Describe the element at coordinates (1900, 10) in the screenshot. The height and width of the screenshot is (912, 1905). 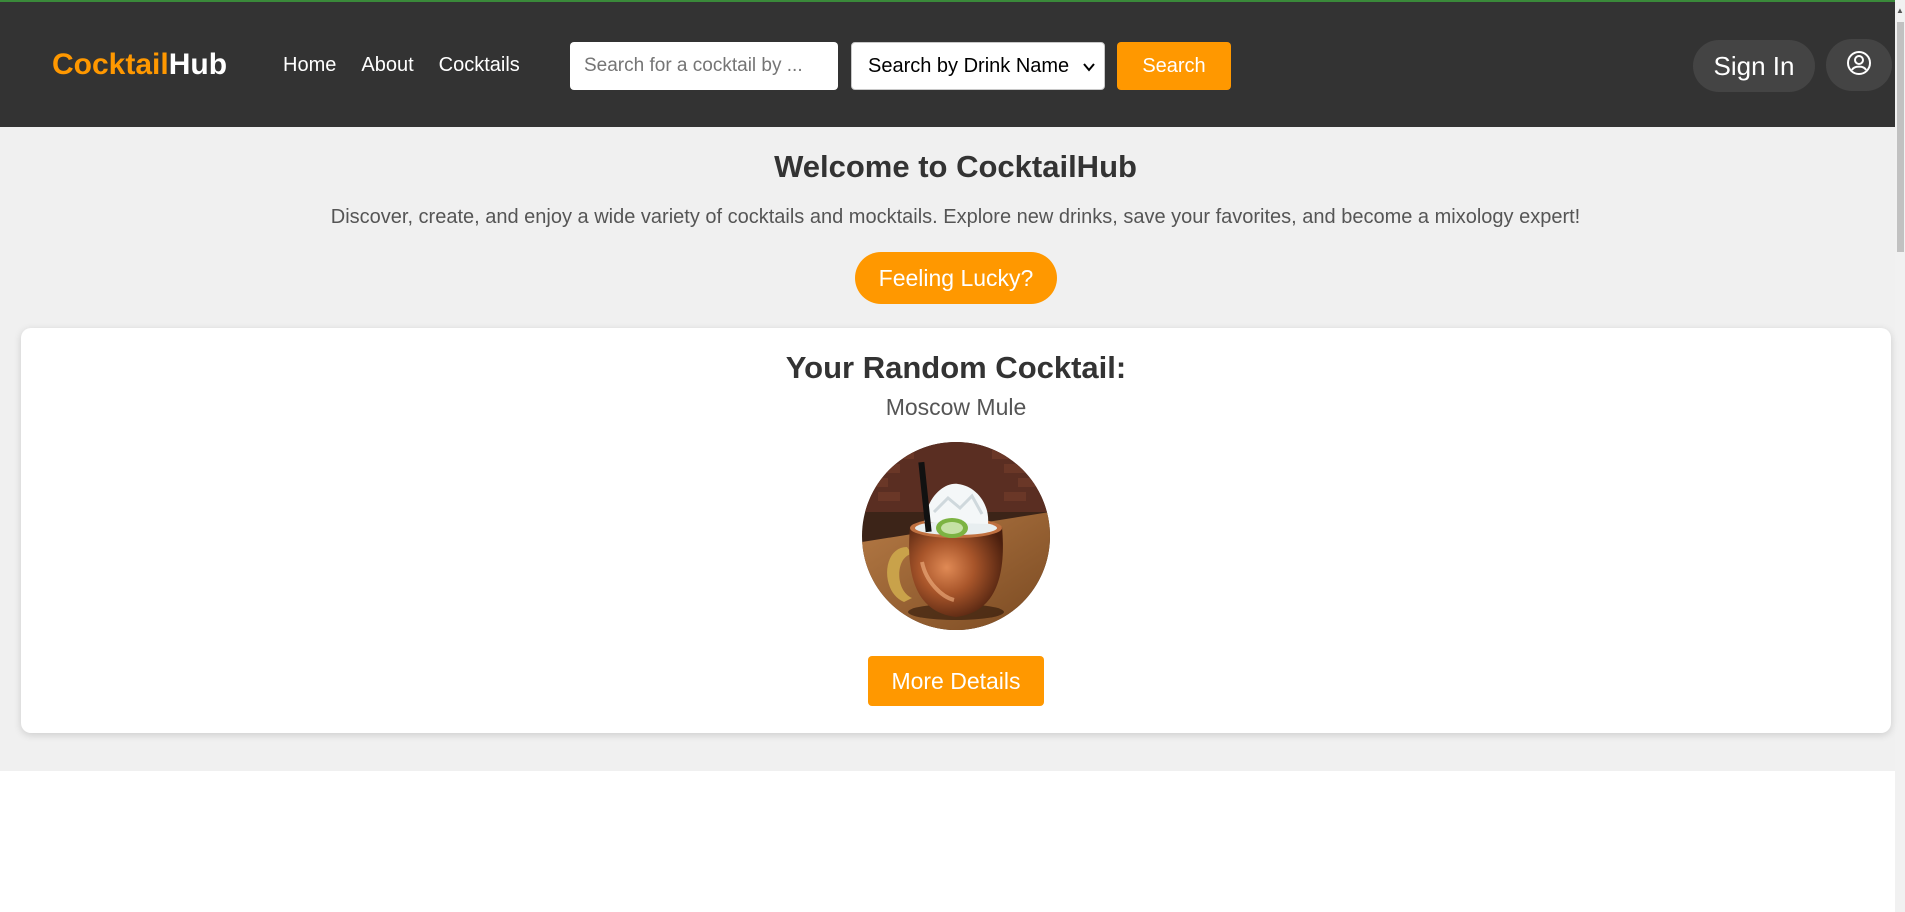
I see `scroll-up-arrow-icon: ▲` at that location.